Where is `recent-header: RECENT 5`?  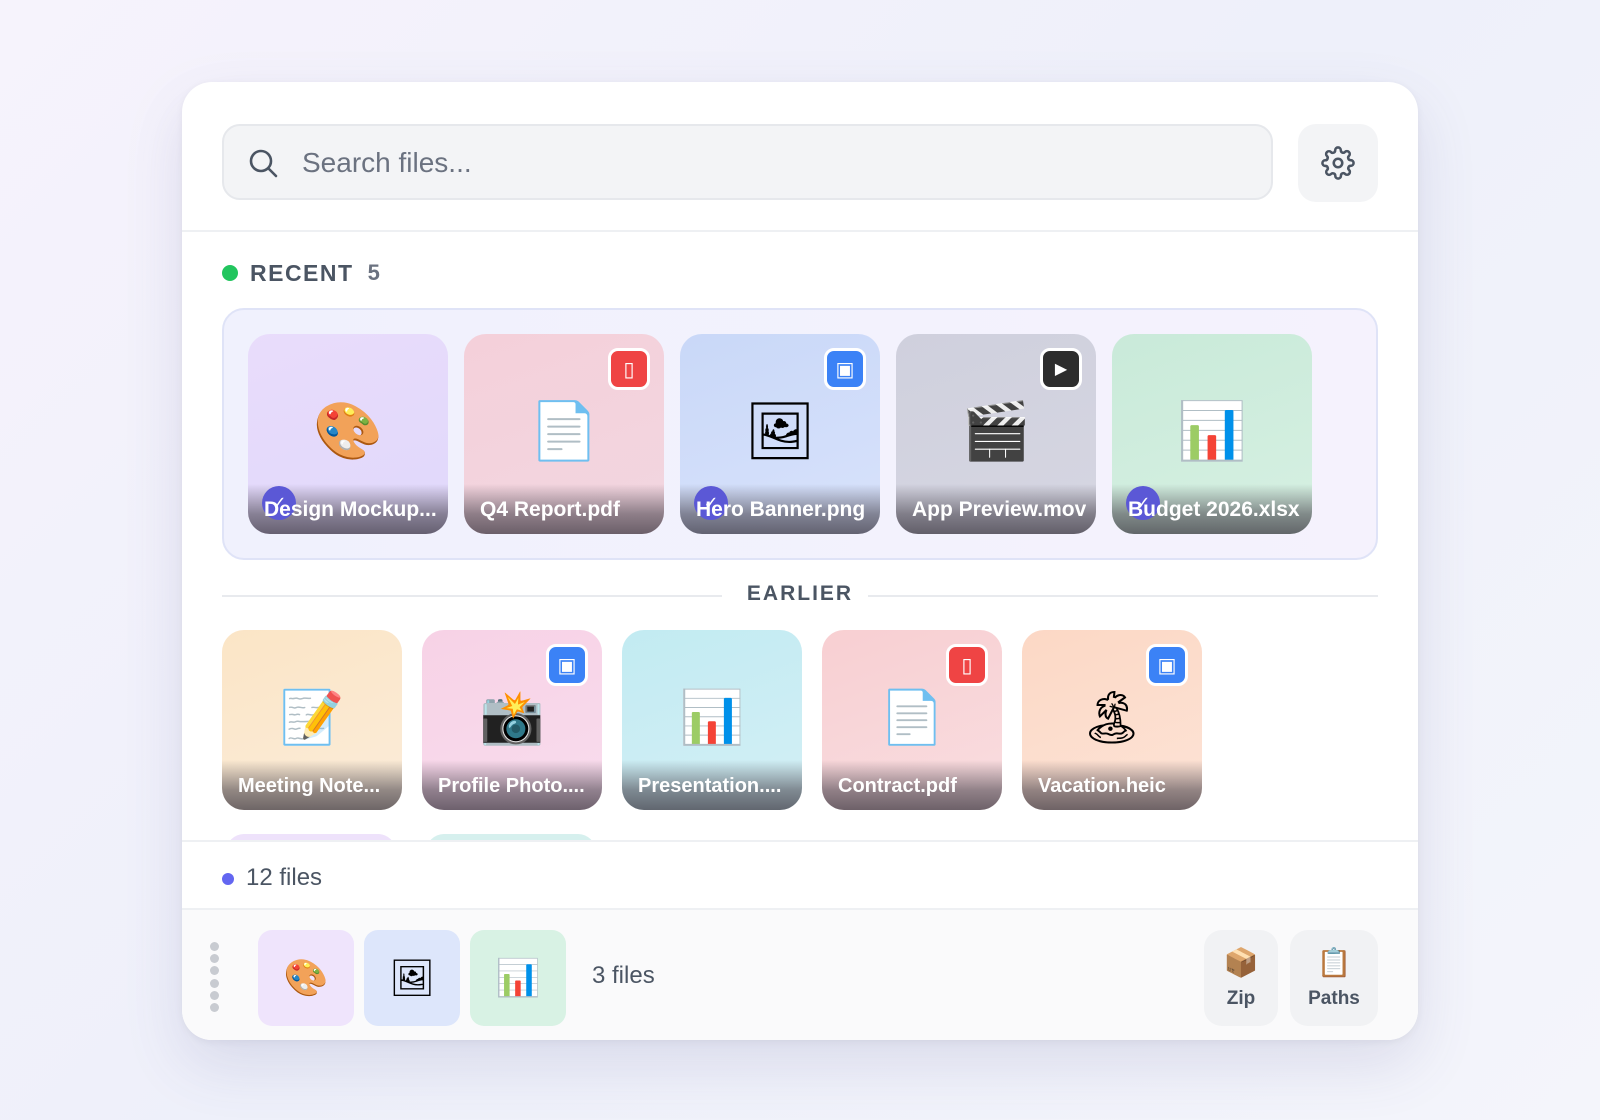
recent-header: RECENT 5 is located at coordinates (301, 273).